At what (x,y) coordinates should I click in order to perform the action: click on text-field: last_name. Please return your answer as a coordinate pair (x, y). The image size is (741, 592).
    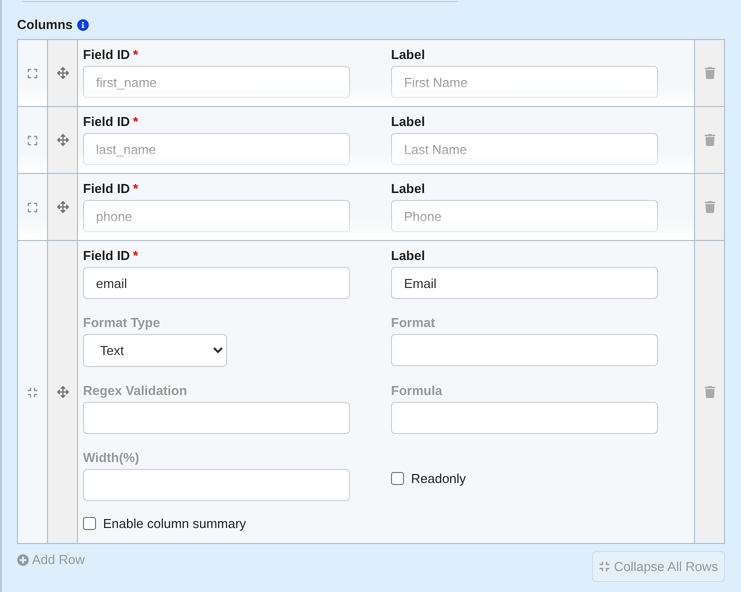
    Looking at the image, I should click on (216, 149).